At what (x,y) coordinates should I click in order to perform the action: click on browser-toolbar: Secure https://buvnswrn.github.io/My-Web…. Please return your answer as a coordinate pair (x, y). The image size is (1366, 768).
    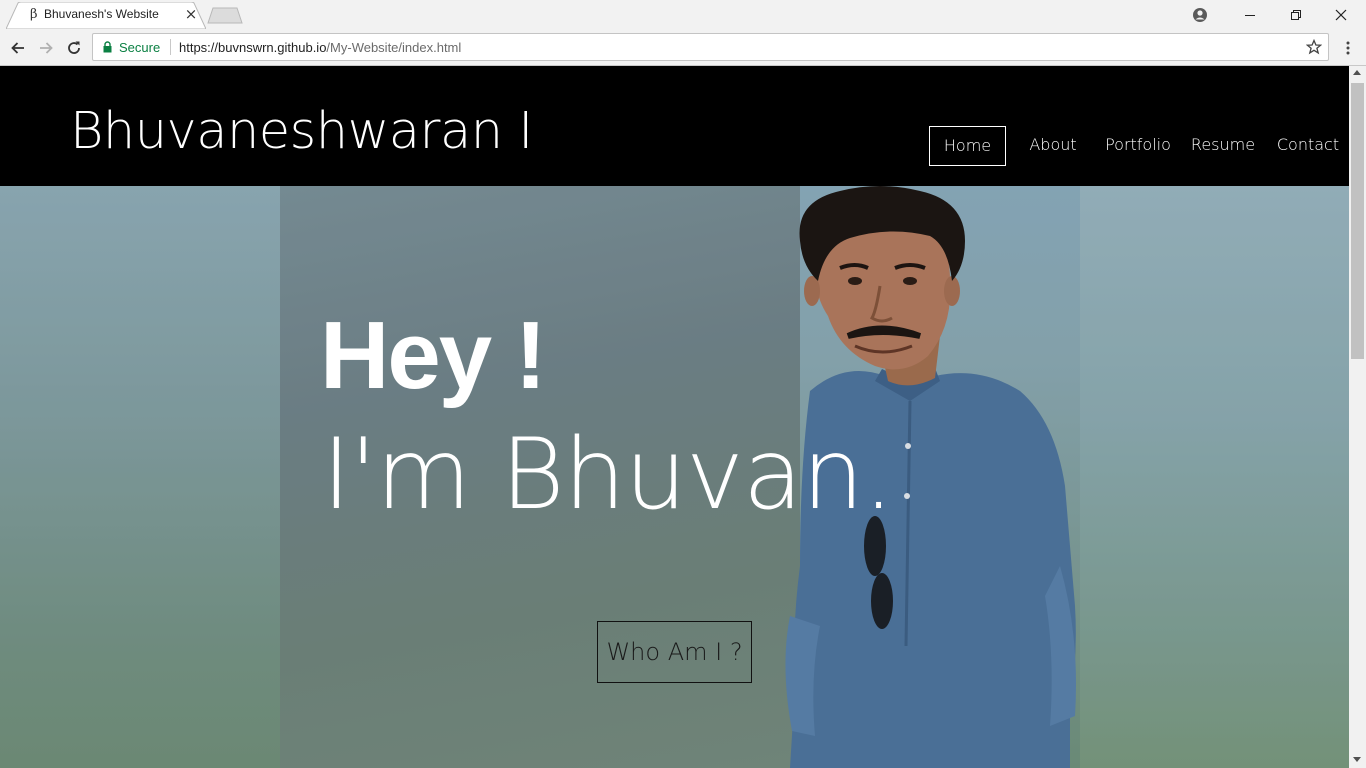
    Looking at the image, I should click on (683, 47).